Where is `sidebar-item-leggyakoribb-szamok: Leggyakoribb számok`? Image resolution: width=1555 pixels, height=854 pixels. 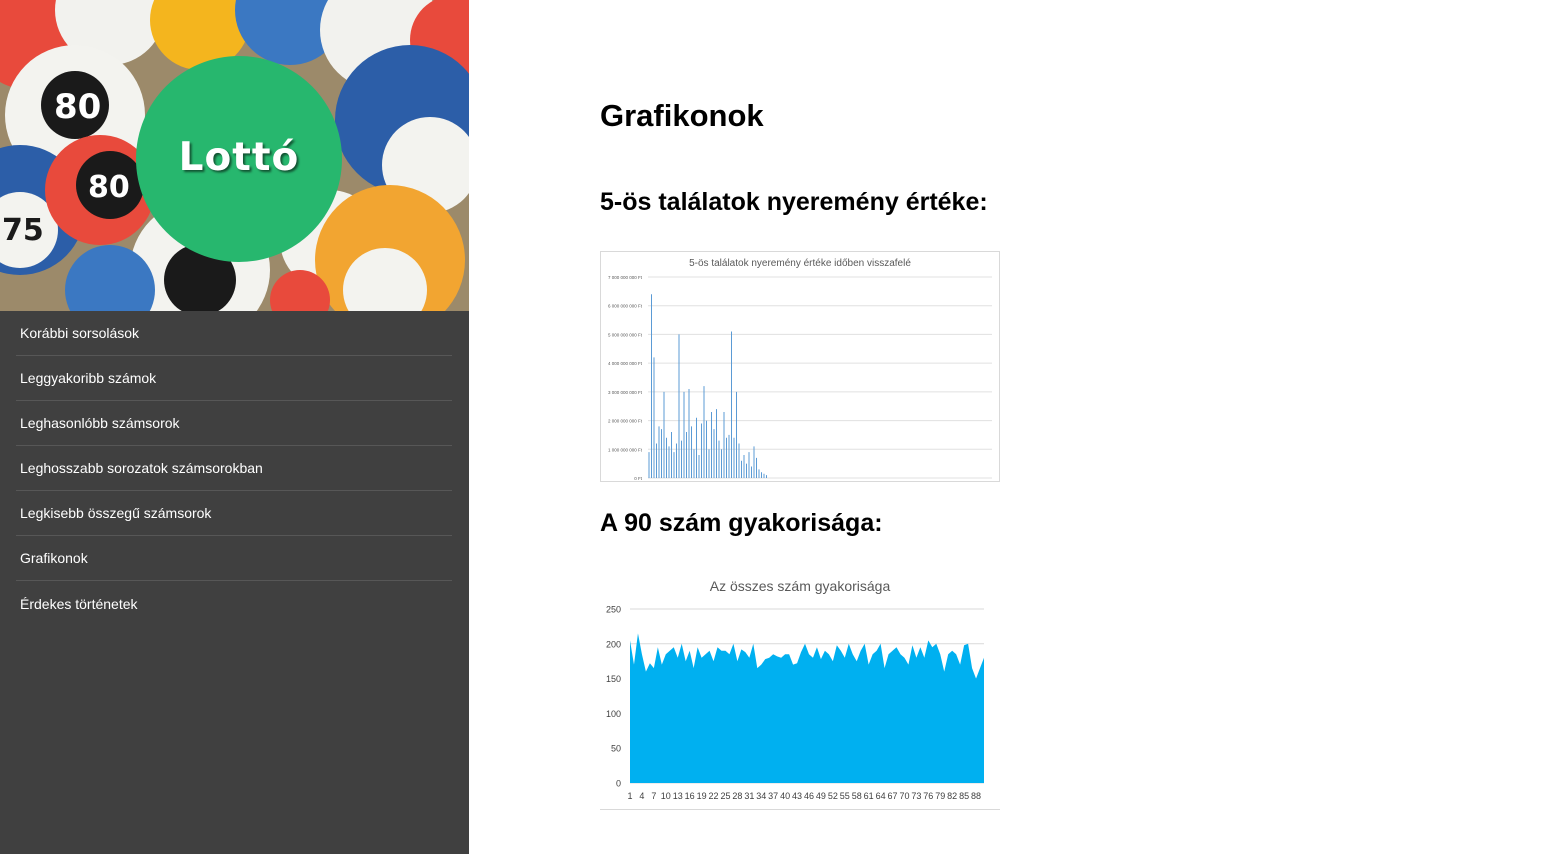
sidebar-item-leggyakoribb-szamok: Leggyakoribb számok is located at coordinates (234, 378).